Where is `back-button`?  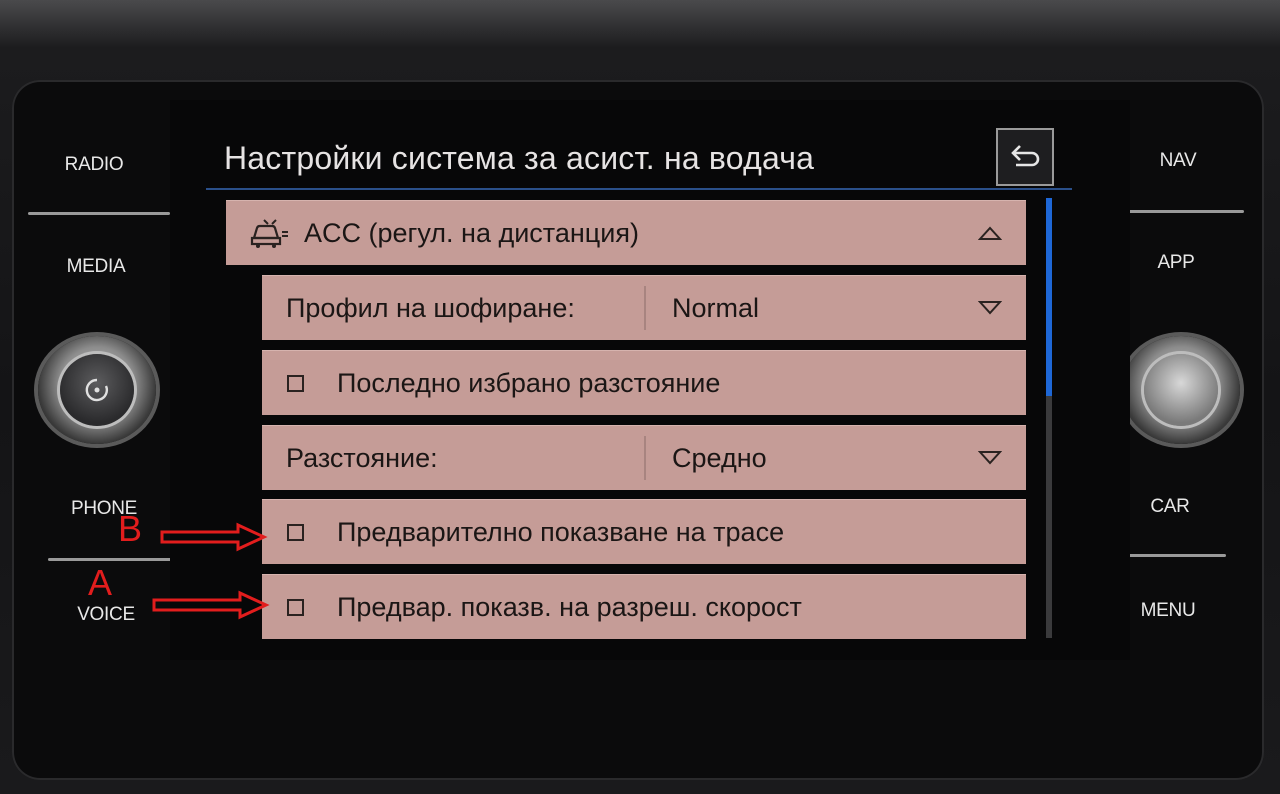
back-button is located at coordinates (1025, 157).